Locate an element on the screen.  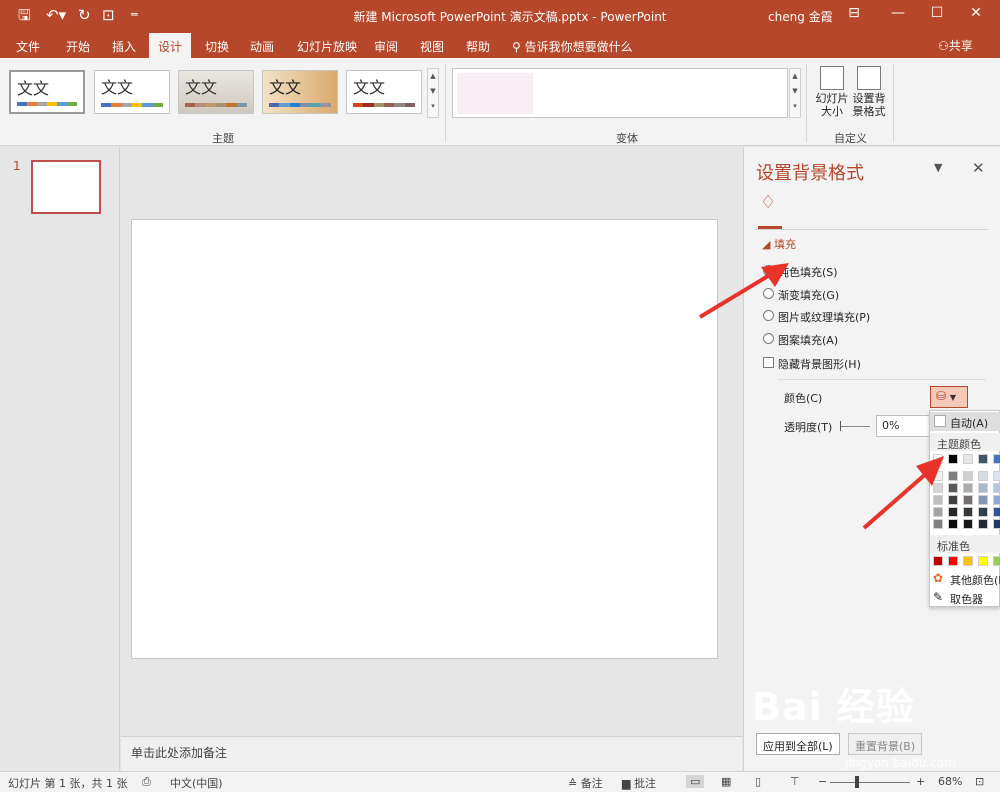
transparency-slider is located at coordinates (855, 426).